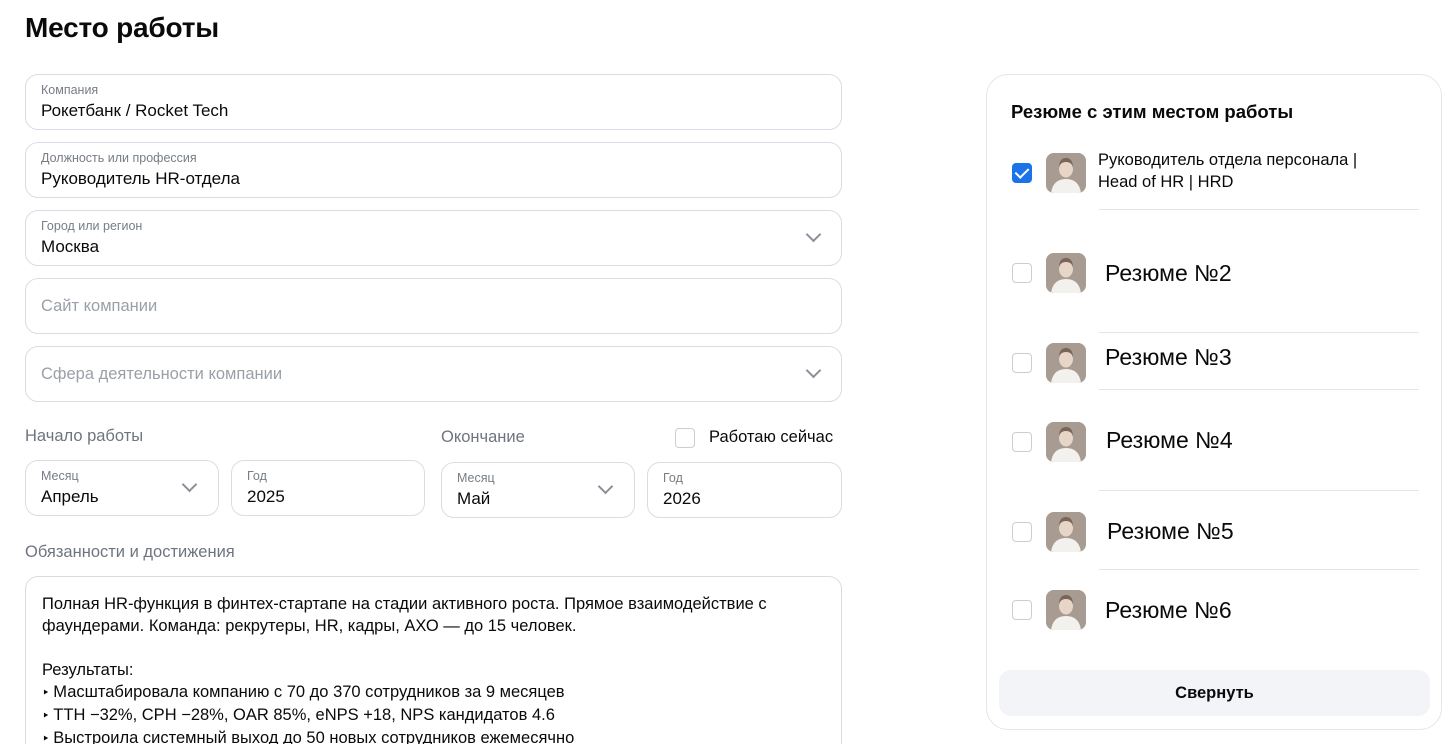 The width and height of the screenshot is (1448, 744). Describe the element at coordinates (1214, 693) in the screenshot. I see `collapse-button: Свернуть` at that location.